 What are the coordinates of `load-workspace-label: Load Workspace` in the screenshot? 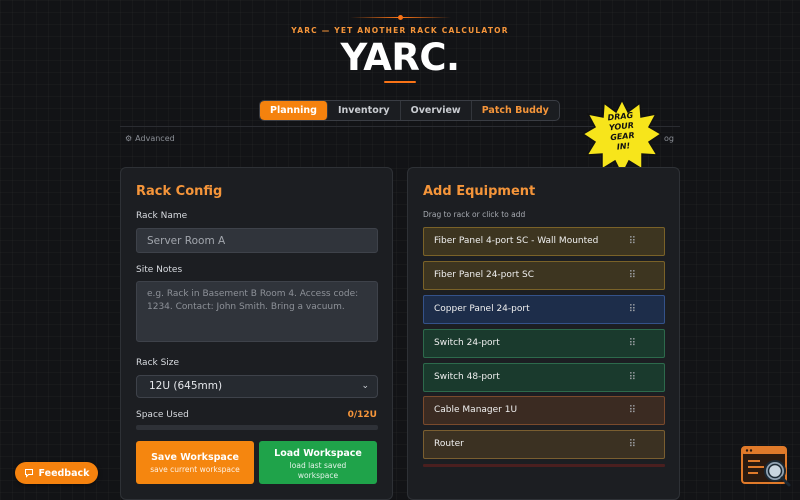 It's located at (318, 453).